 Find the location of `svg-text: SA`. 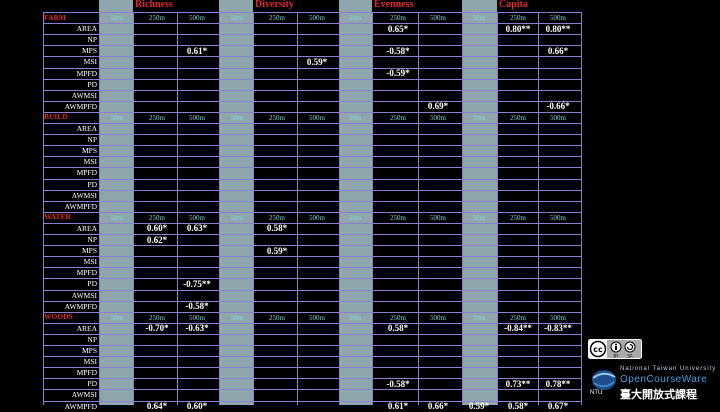

svg-text: SA is located at coordinates (630, 356).